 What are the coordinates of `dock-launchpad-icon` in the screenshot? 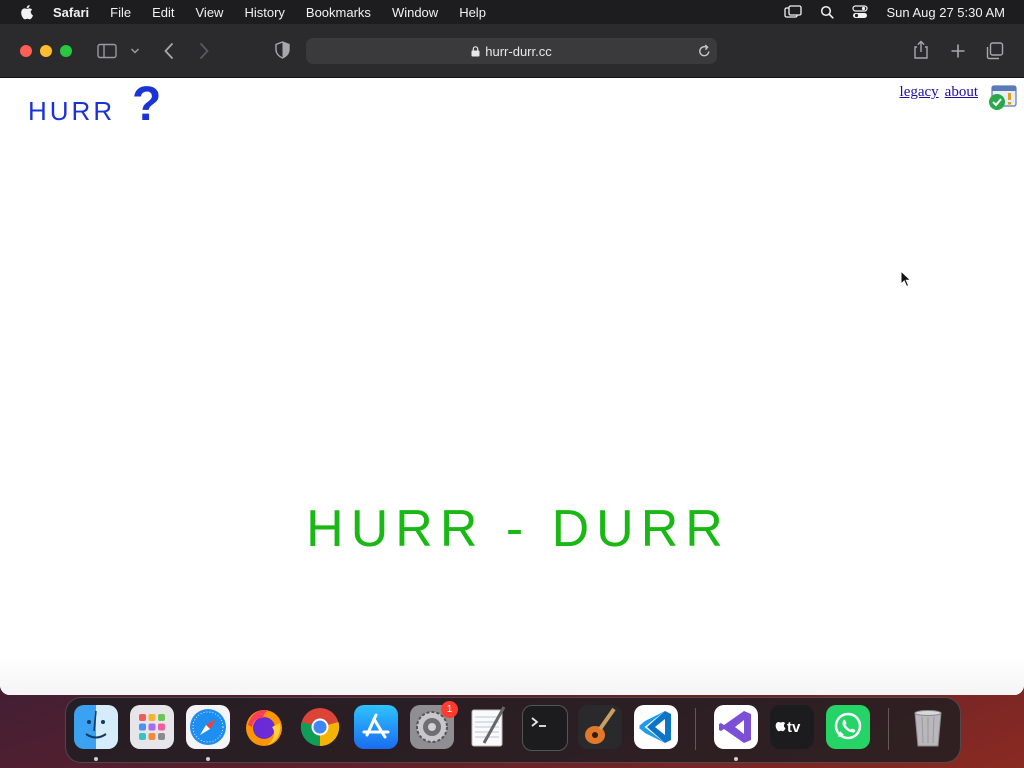 It's located at (152, 727).